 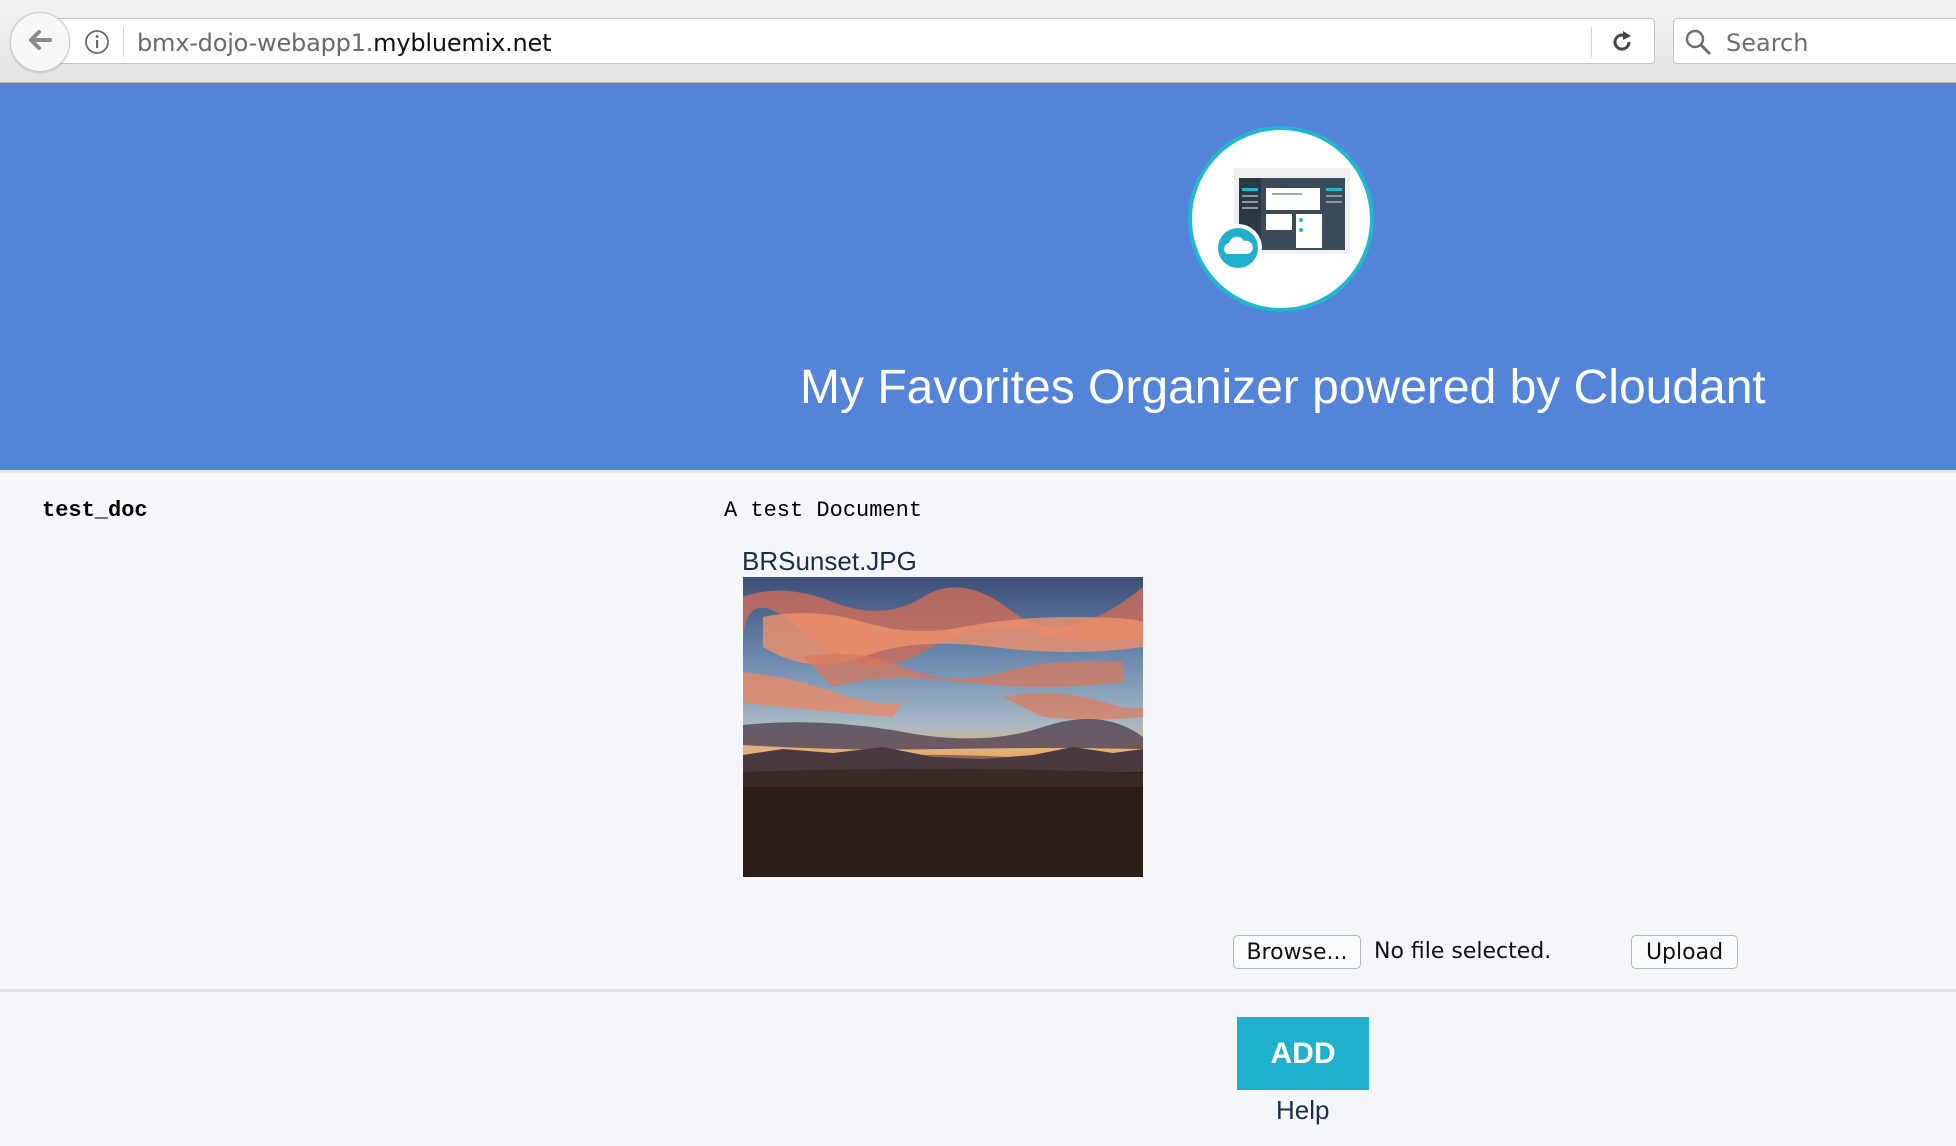 What do you see at coordinates (1622, 44) in the screenshot?
I see `reload-icon` at bounding box center [1622, 44].